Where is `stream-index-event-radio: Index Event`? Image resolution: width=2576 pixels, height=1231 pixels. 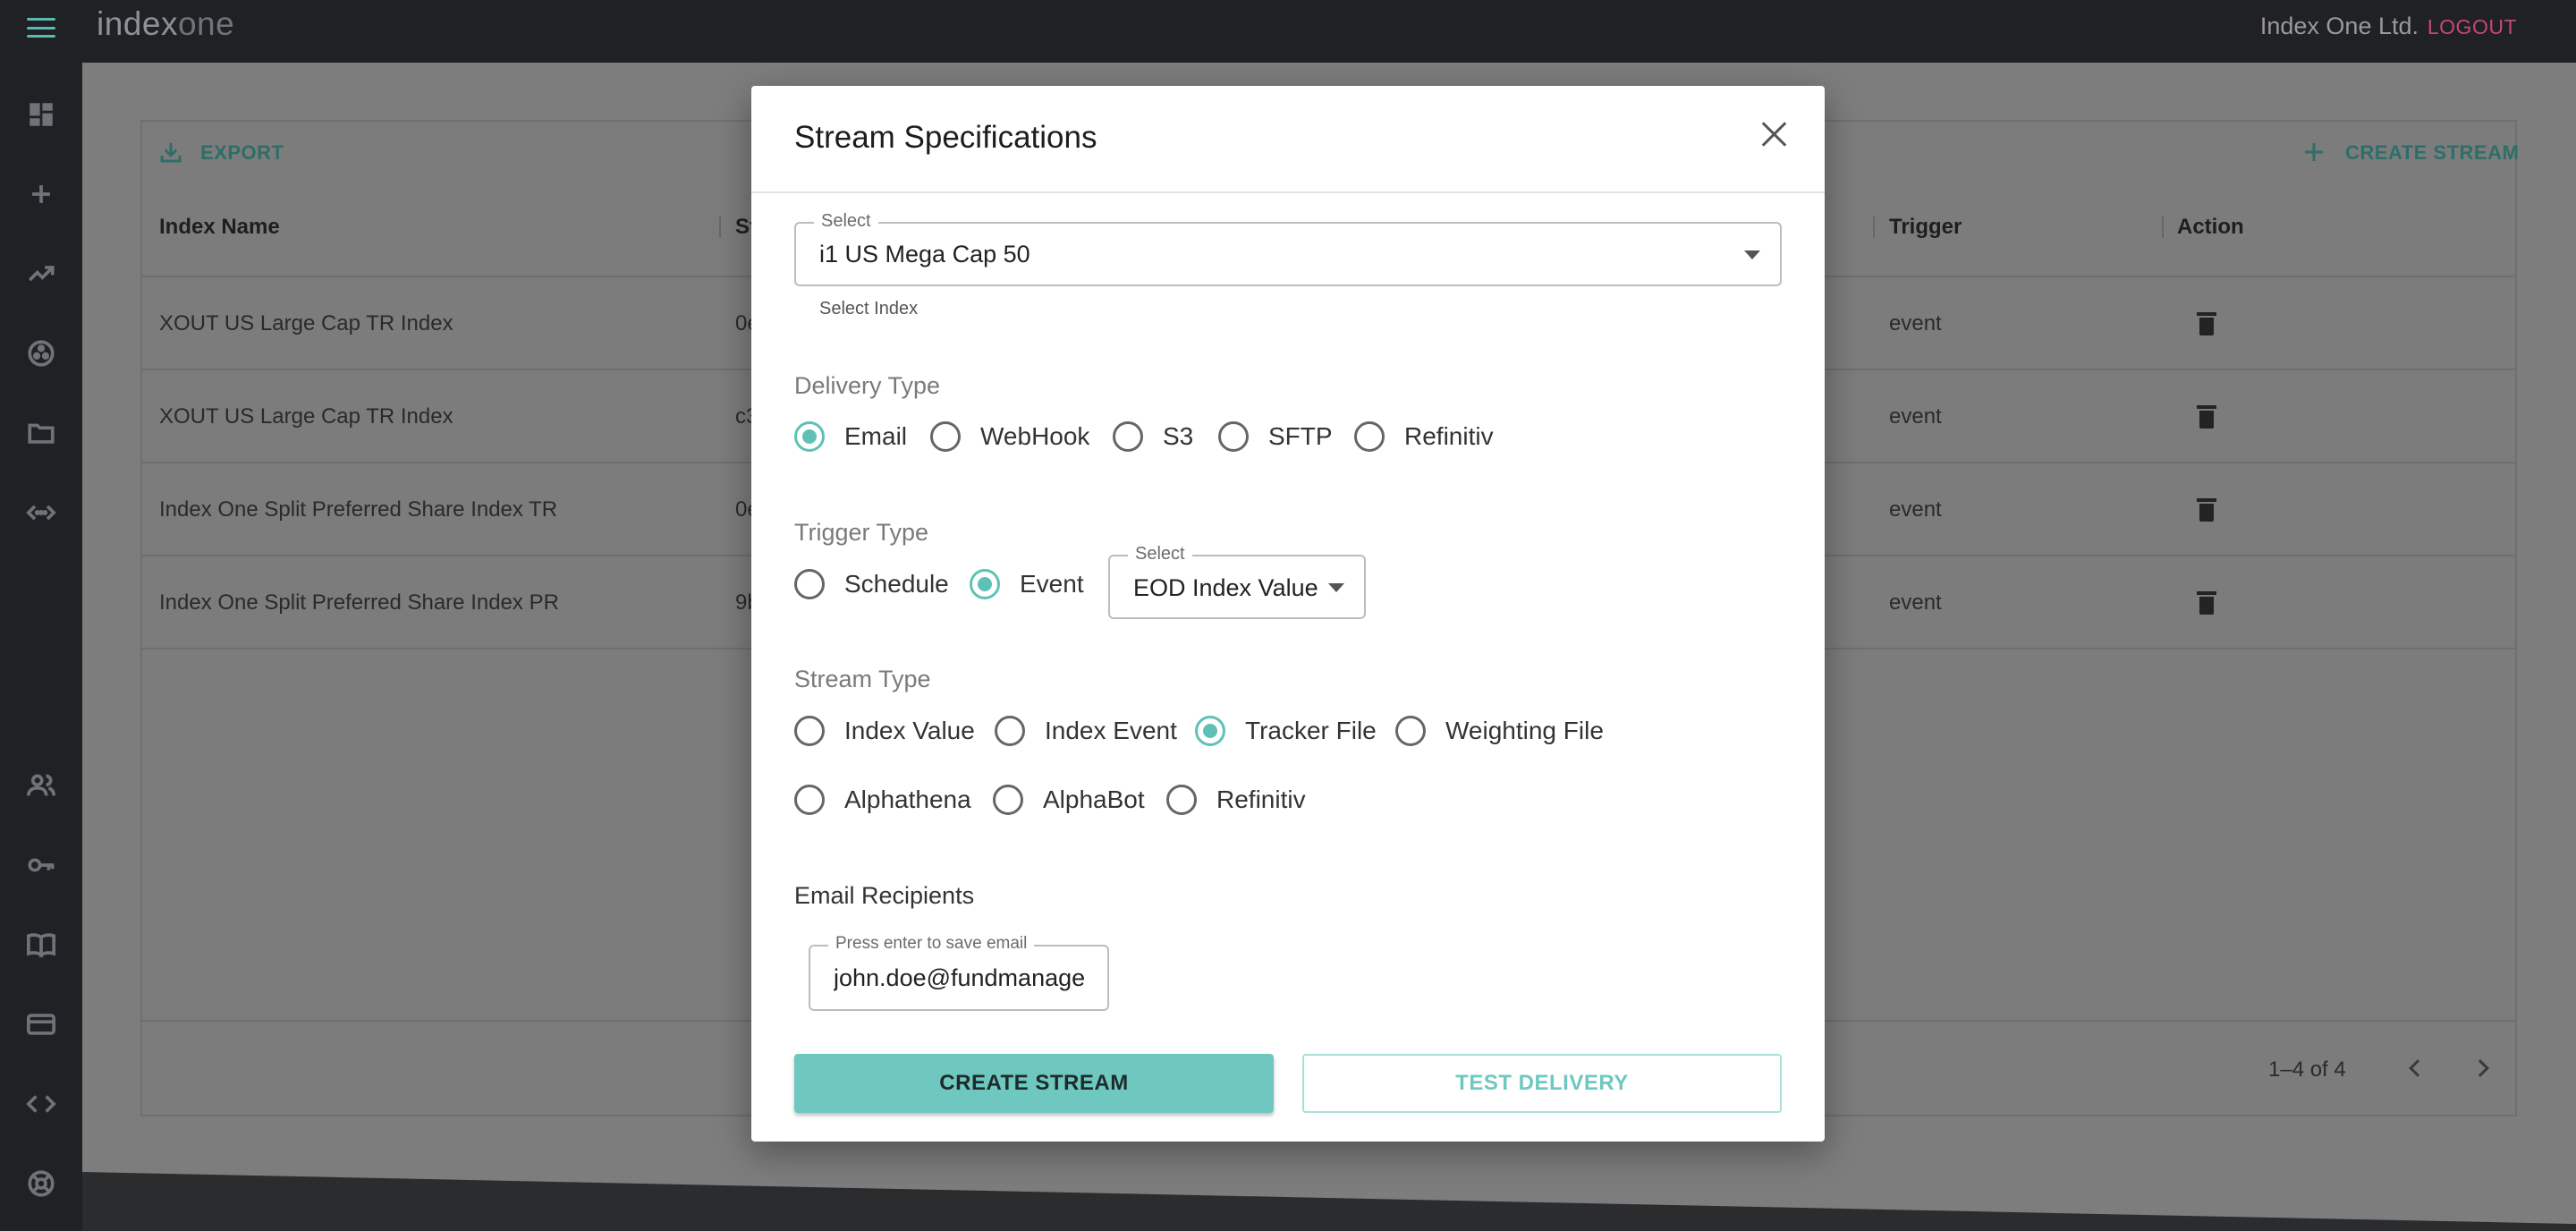 stream-index-event-radio: Index Event is located at coordinates (1086, 731).